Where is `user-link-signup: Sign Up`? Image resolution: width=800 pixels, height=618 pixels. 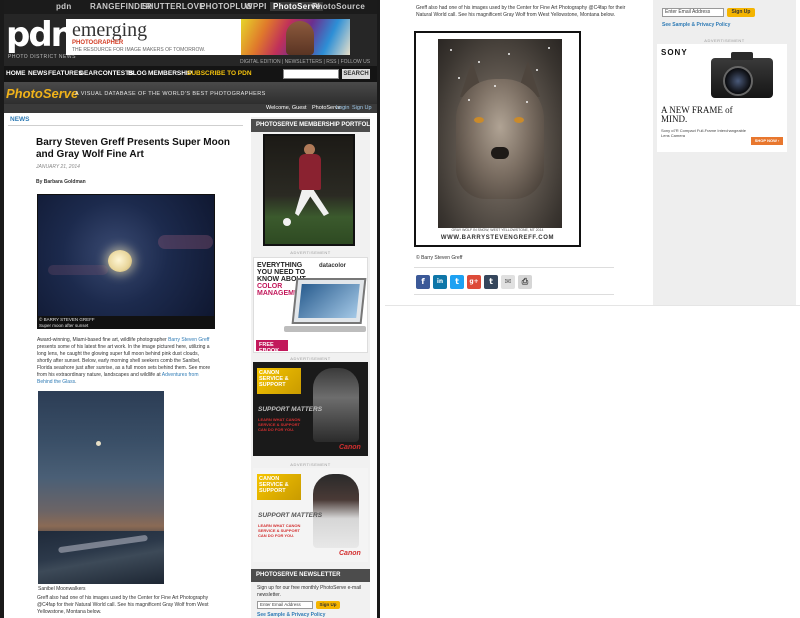
user-link-signup: Sign Up is located at coordinates (362, 108).